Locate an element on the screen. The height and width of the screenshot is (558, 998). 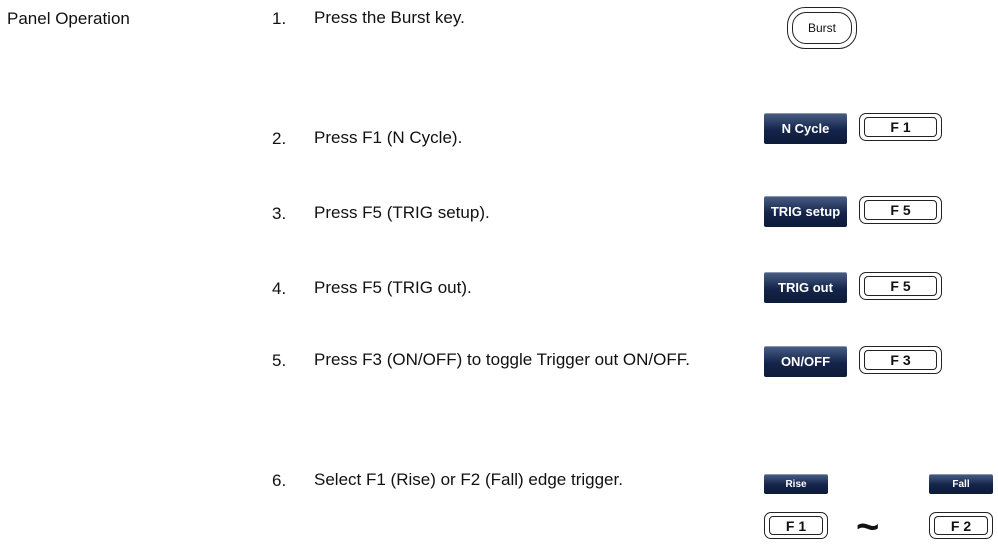
burst-key-label: Burst is located at coordinates (822, 28).